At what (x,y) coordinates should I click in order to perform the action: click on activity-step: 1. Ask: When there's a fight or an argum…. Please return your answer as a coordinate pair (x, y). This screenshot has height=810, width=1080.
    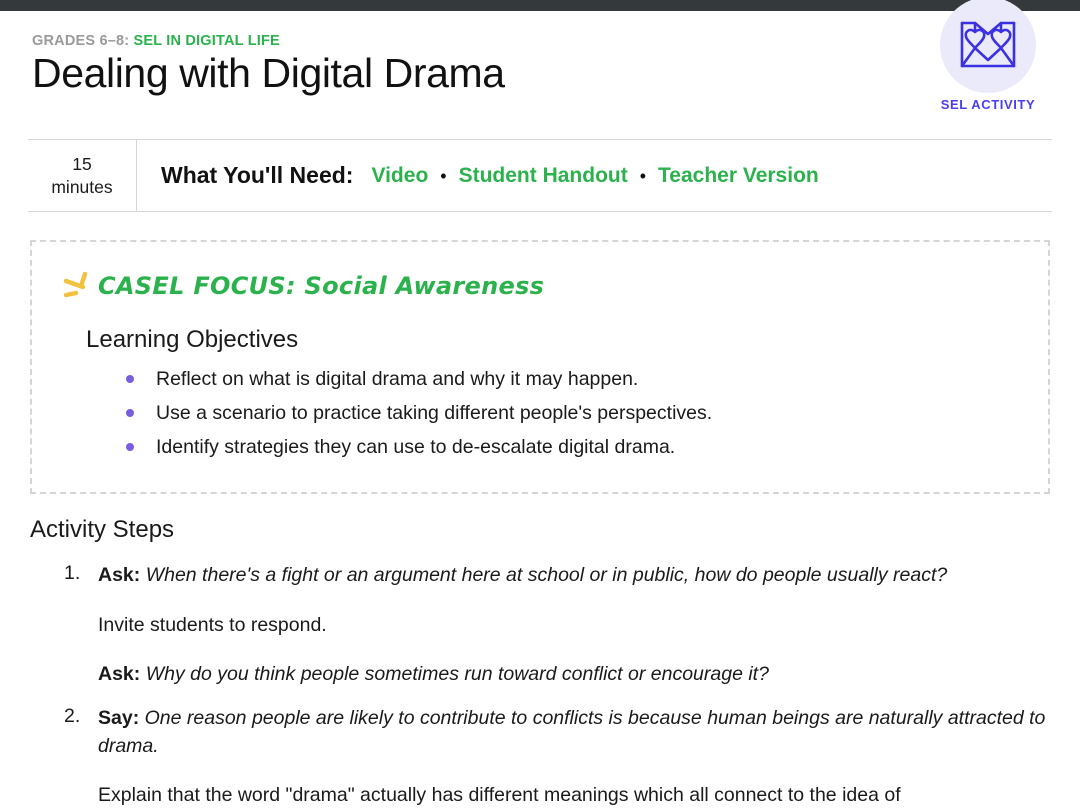
    Looking at the image, I should click on (540, 625).